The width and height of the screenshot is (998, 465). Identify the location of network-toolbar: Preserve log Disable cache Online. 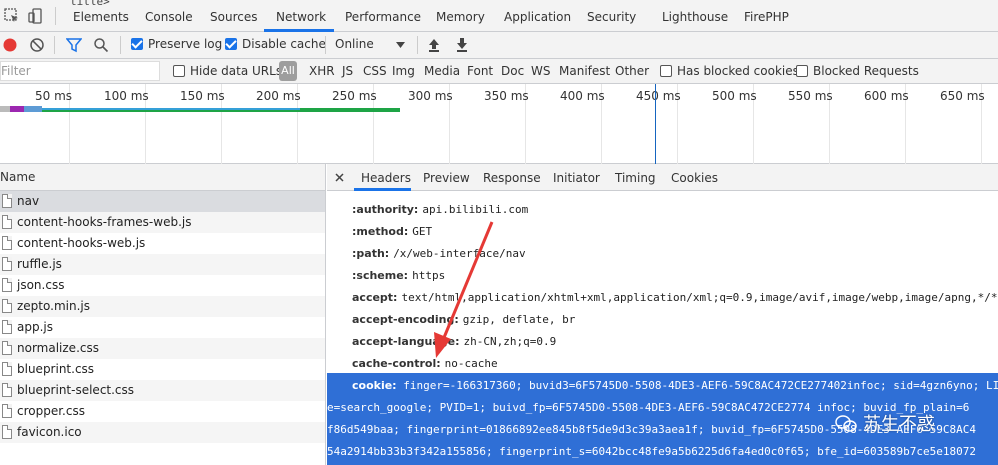
(499, 45).